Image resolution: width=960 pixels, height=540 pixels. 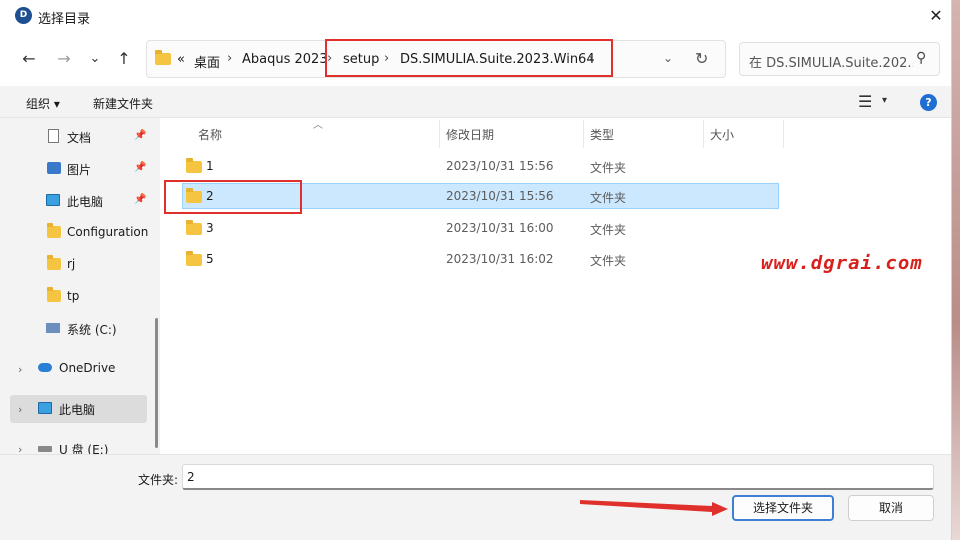 I want to click on column-header-label: 名称, so click(x=210, y=135).